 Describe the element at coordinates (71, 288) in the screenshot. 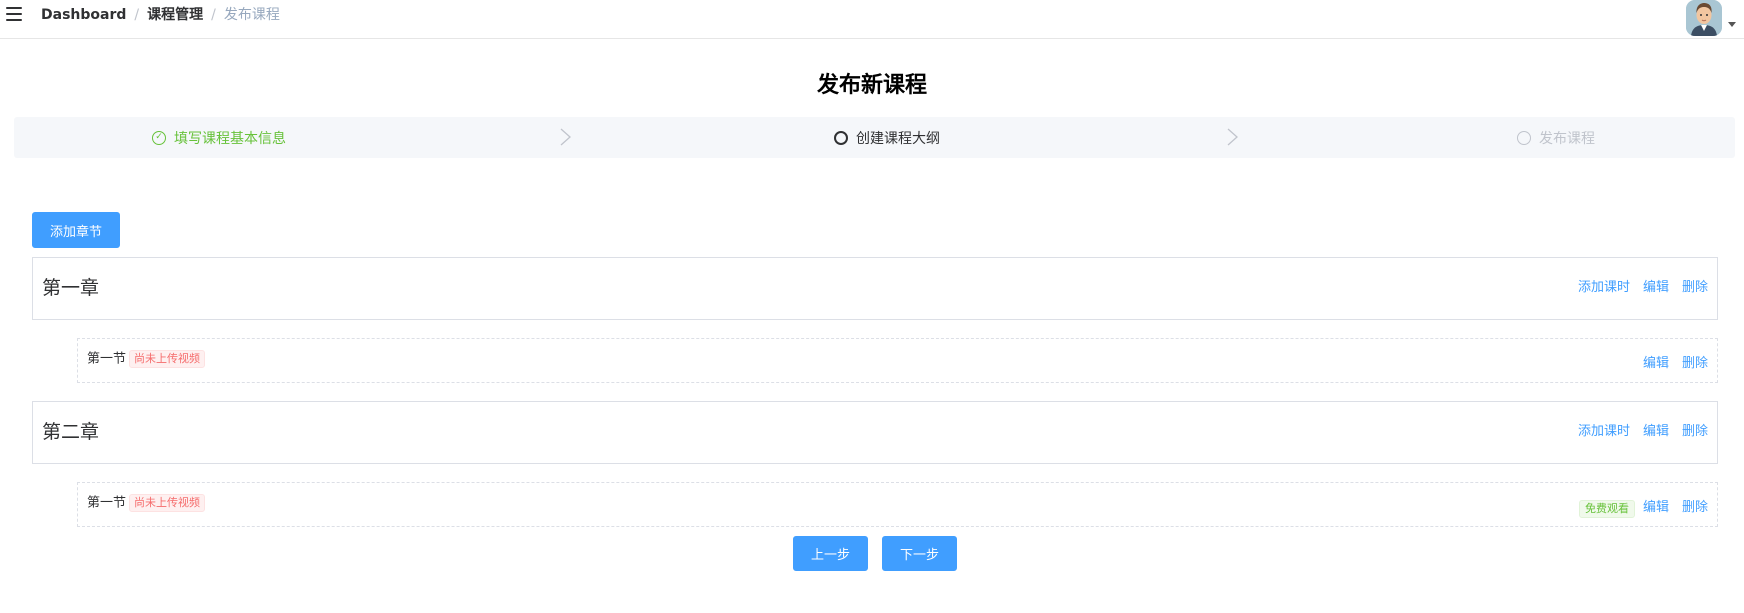

I see `chapter-title: 第一章` at that location.